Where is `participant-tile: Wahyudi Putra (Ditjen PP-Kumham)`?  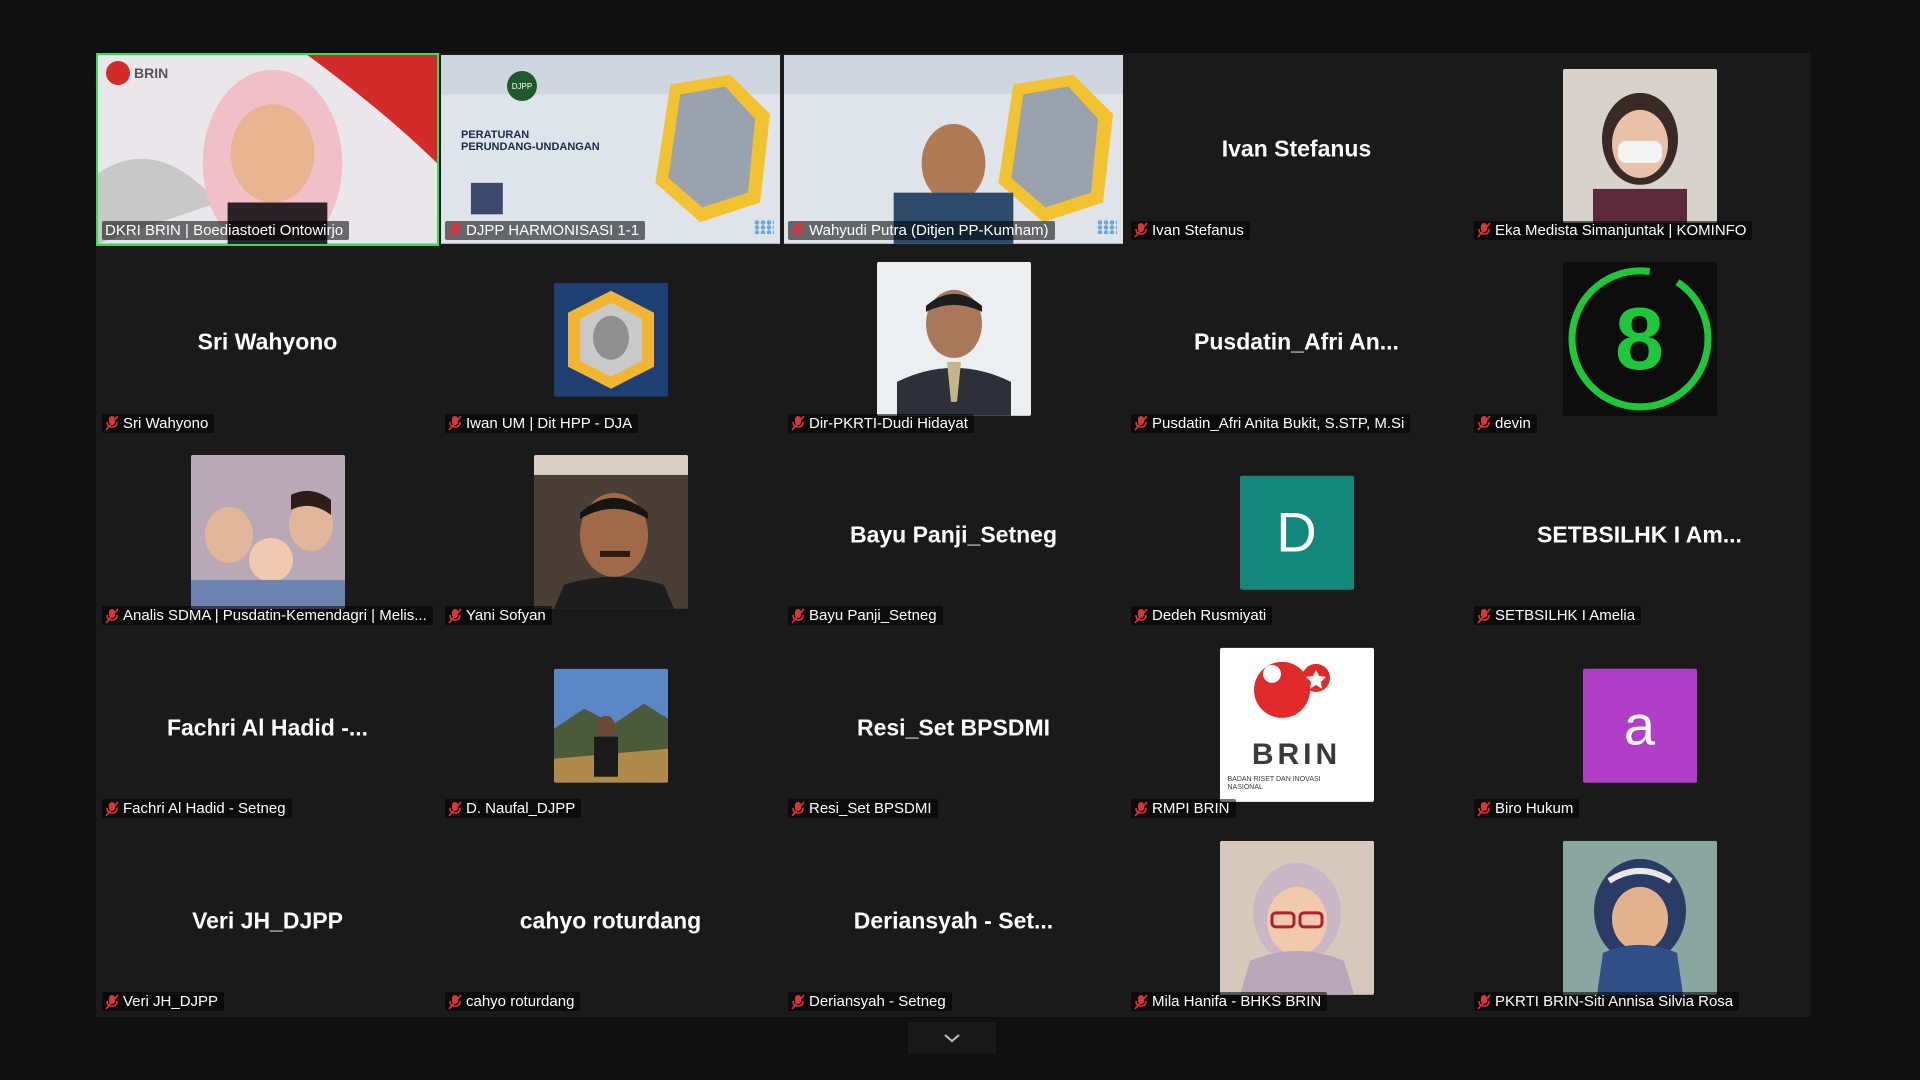 participant-tile: Wahyudi Putra (Ditjen PP-Kumham) is located at coordinates (953, 149).